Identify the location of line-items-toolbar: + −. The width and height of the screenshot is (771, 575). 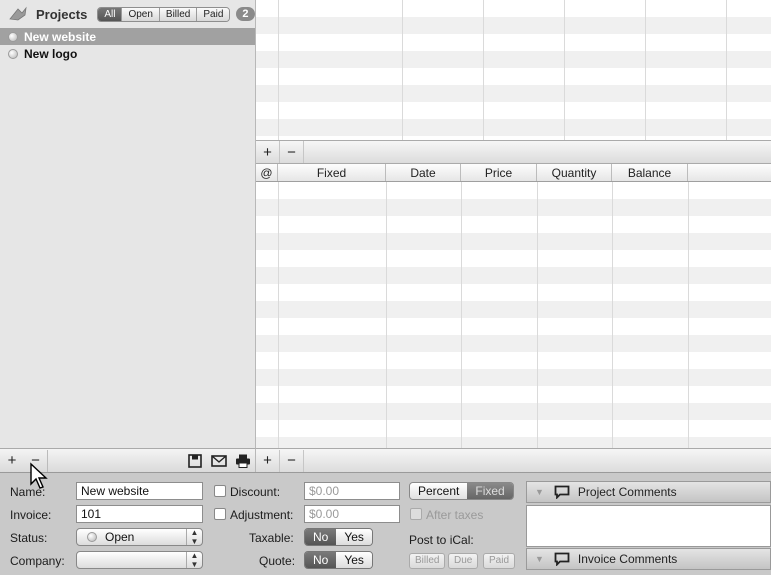
(513, 460).